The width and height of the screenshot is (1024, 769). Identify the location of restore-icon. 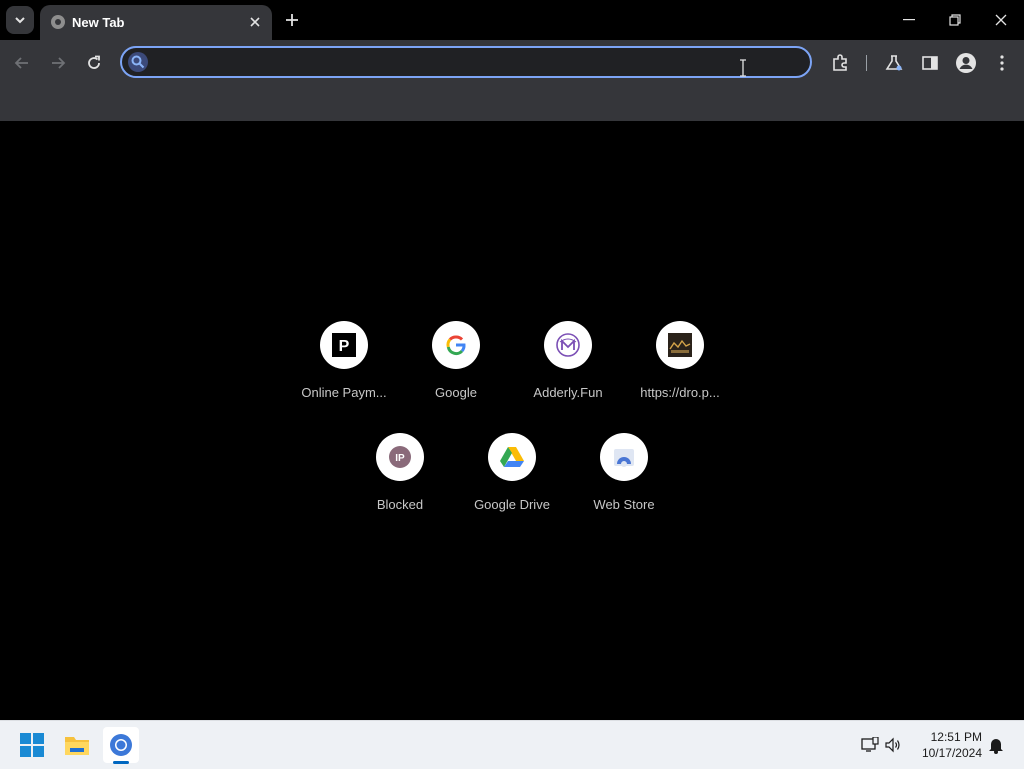
(955, 20).